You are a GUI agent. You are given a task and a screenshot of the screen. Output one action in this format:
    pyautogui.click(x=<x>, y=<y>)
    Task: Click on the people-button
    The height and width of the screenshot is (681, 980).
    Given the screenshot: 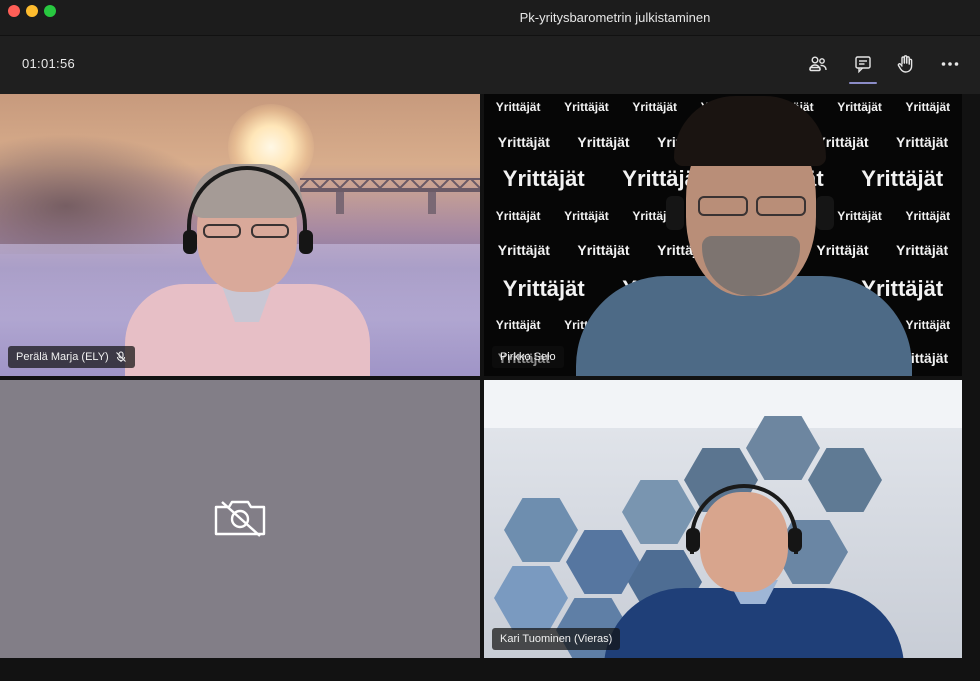 What is the action you would take?
    pyautogui.click(x=818, y=64)
    